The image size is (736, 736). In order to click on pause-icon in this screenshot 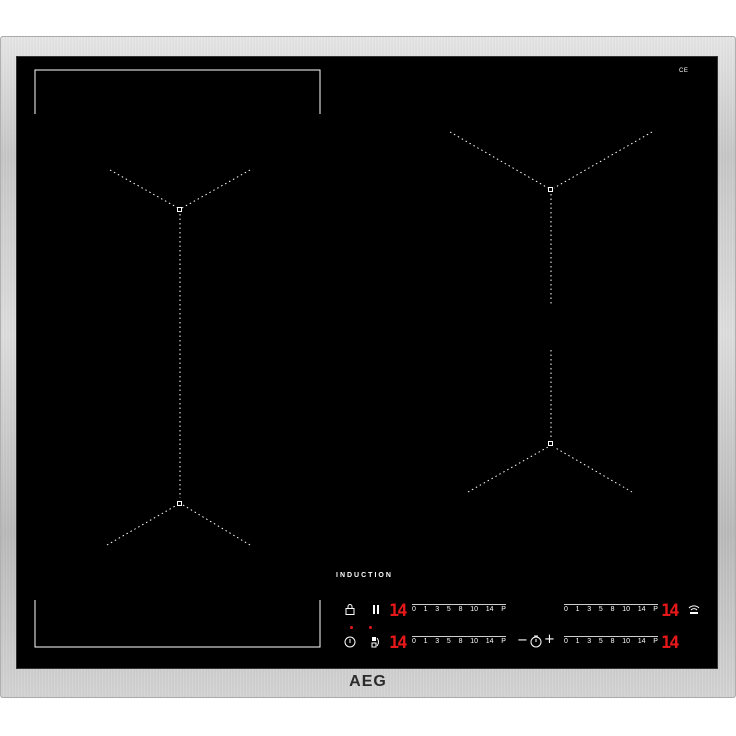, I will do `click(376, 609)`.